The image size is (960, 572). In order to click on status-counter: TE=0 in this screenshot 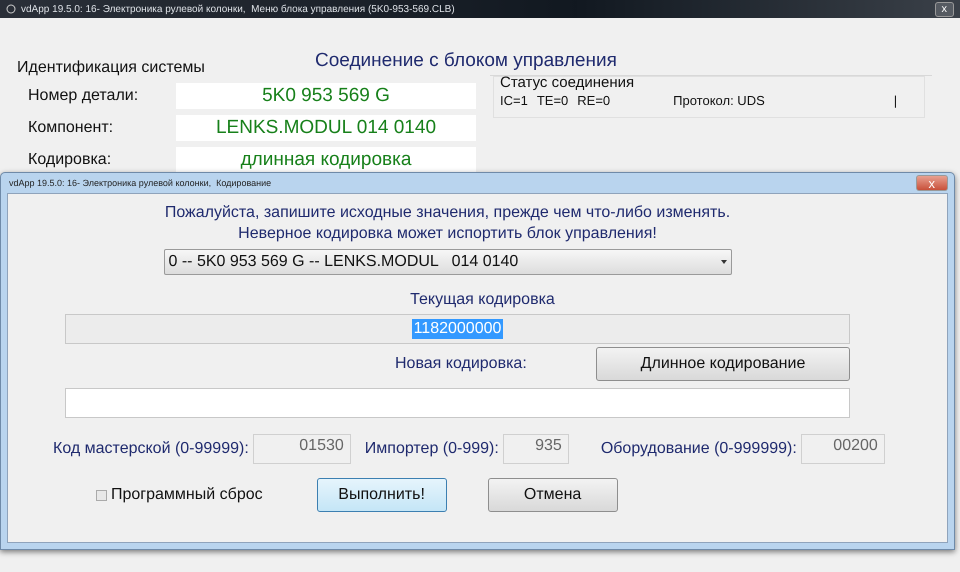, I will do `click(552, 100)`.